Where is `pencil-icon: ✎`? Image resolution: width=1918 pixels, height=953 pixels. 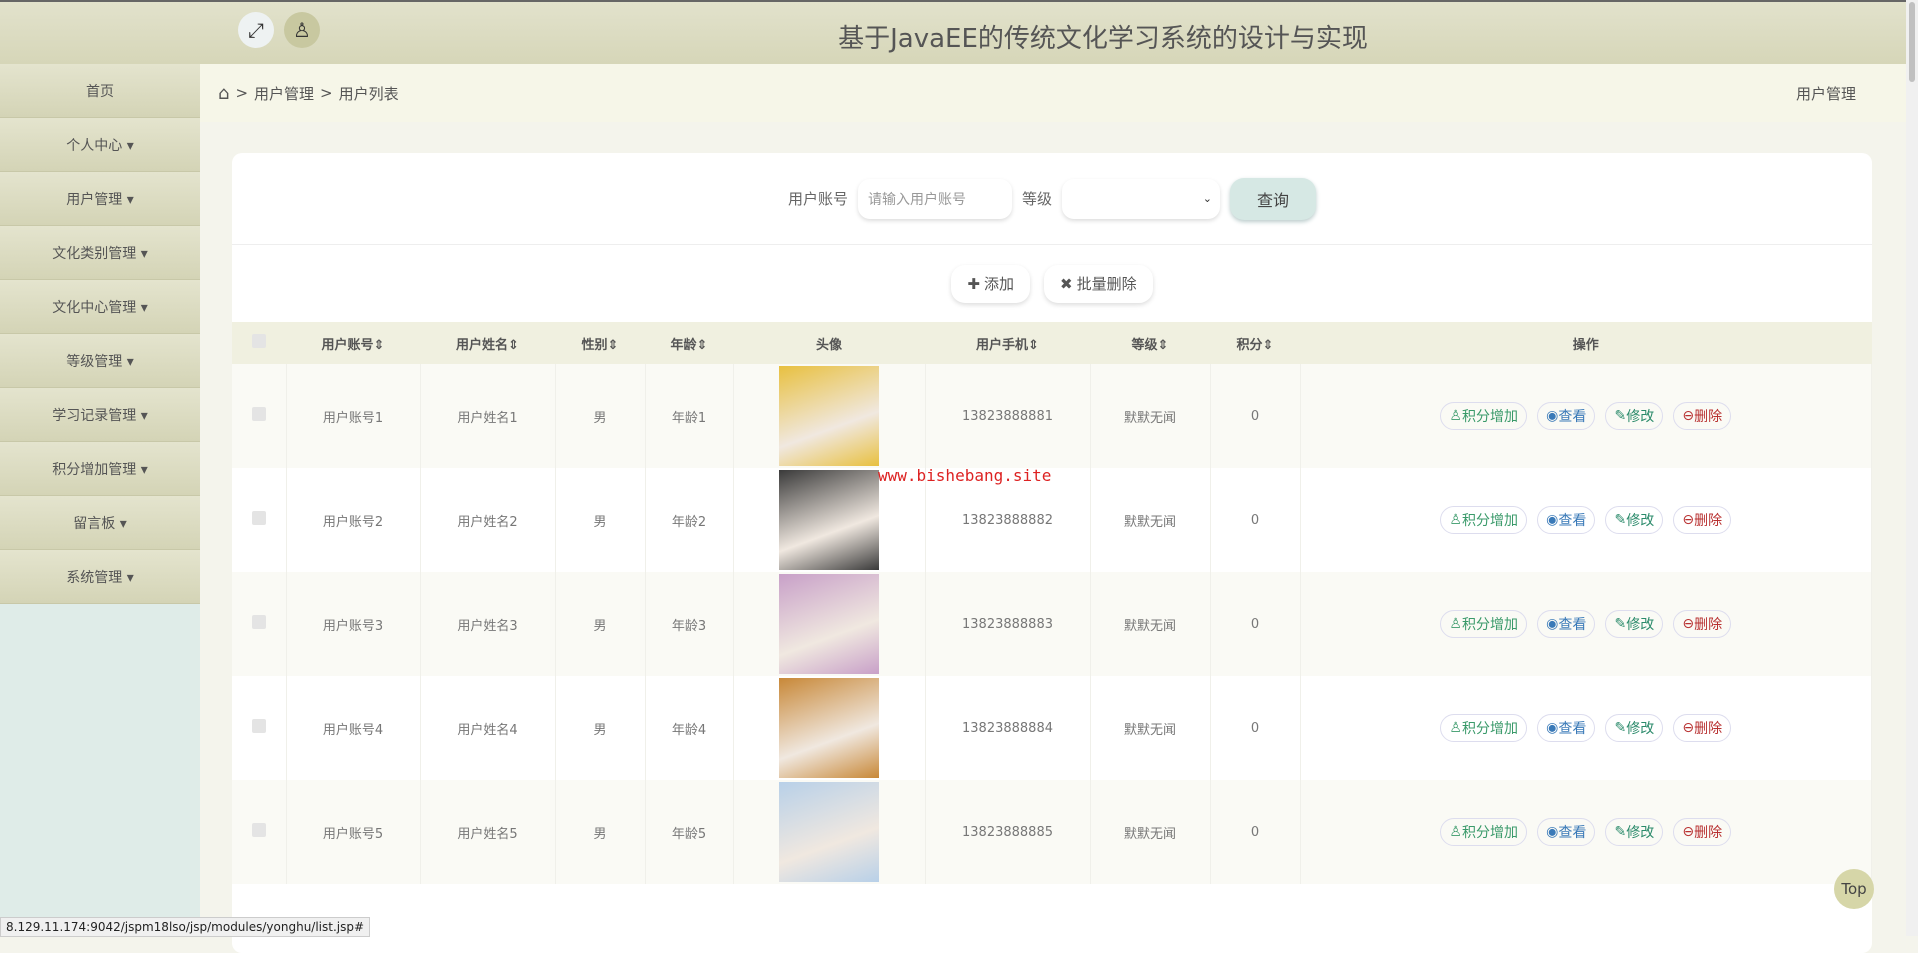 pencil-icon: ✎ is located at coordinates (1620, 624).